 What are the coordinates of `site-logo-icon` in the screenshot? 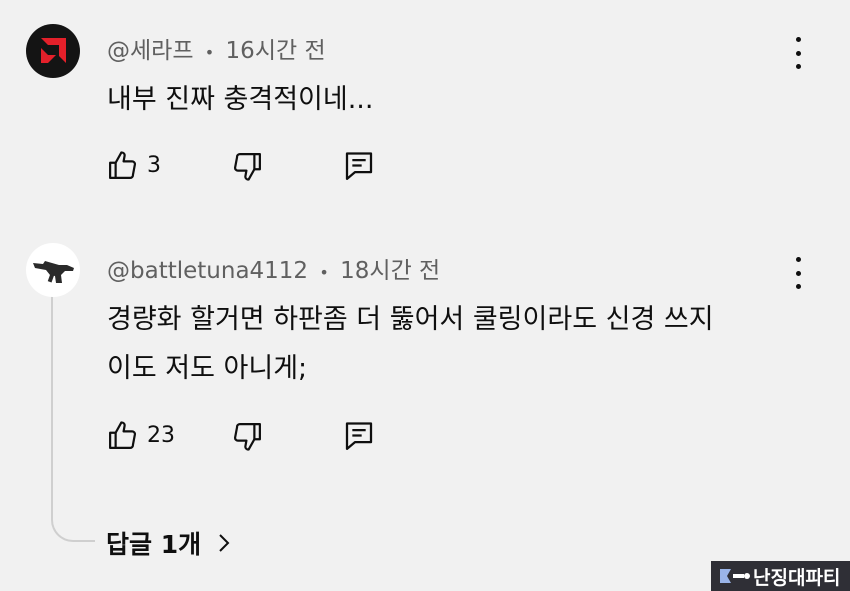 It's located at (735, 576).